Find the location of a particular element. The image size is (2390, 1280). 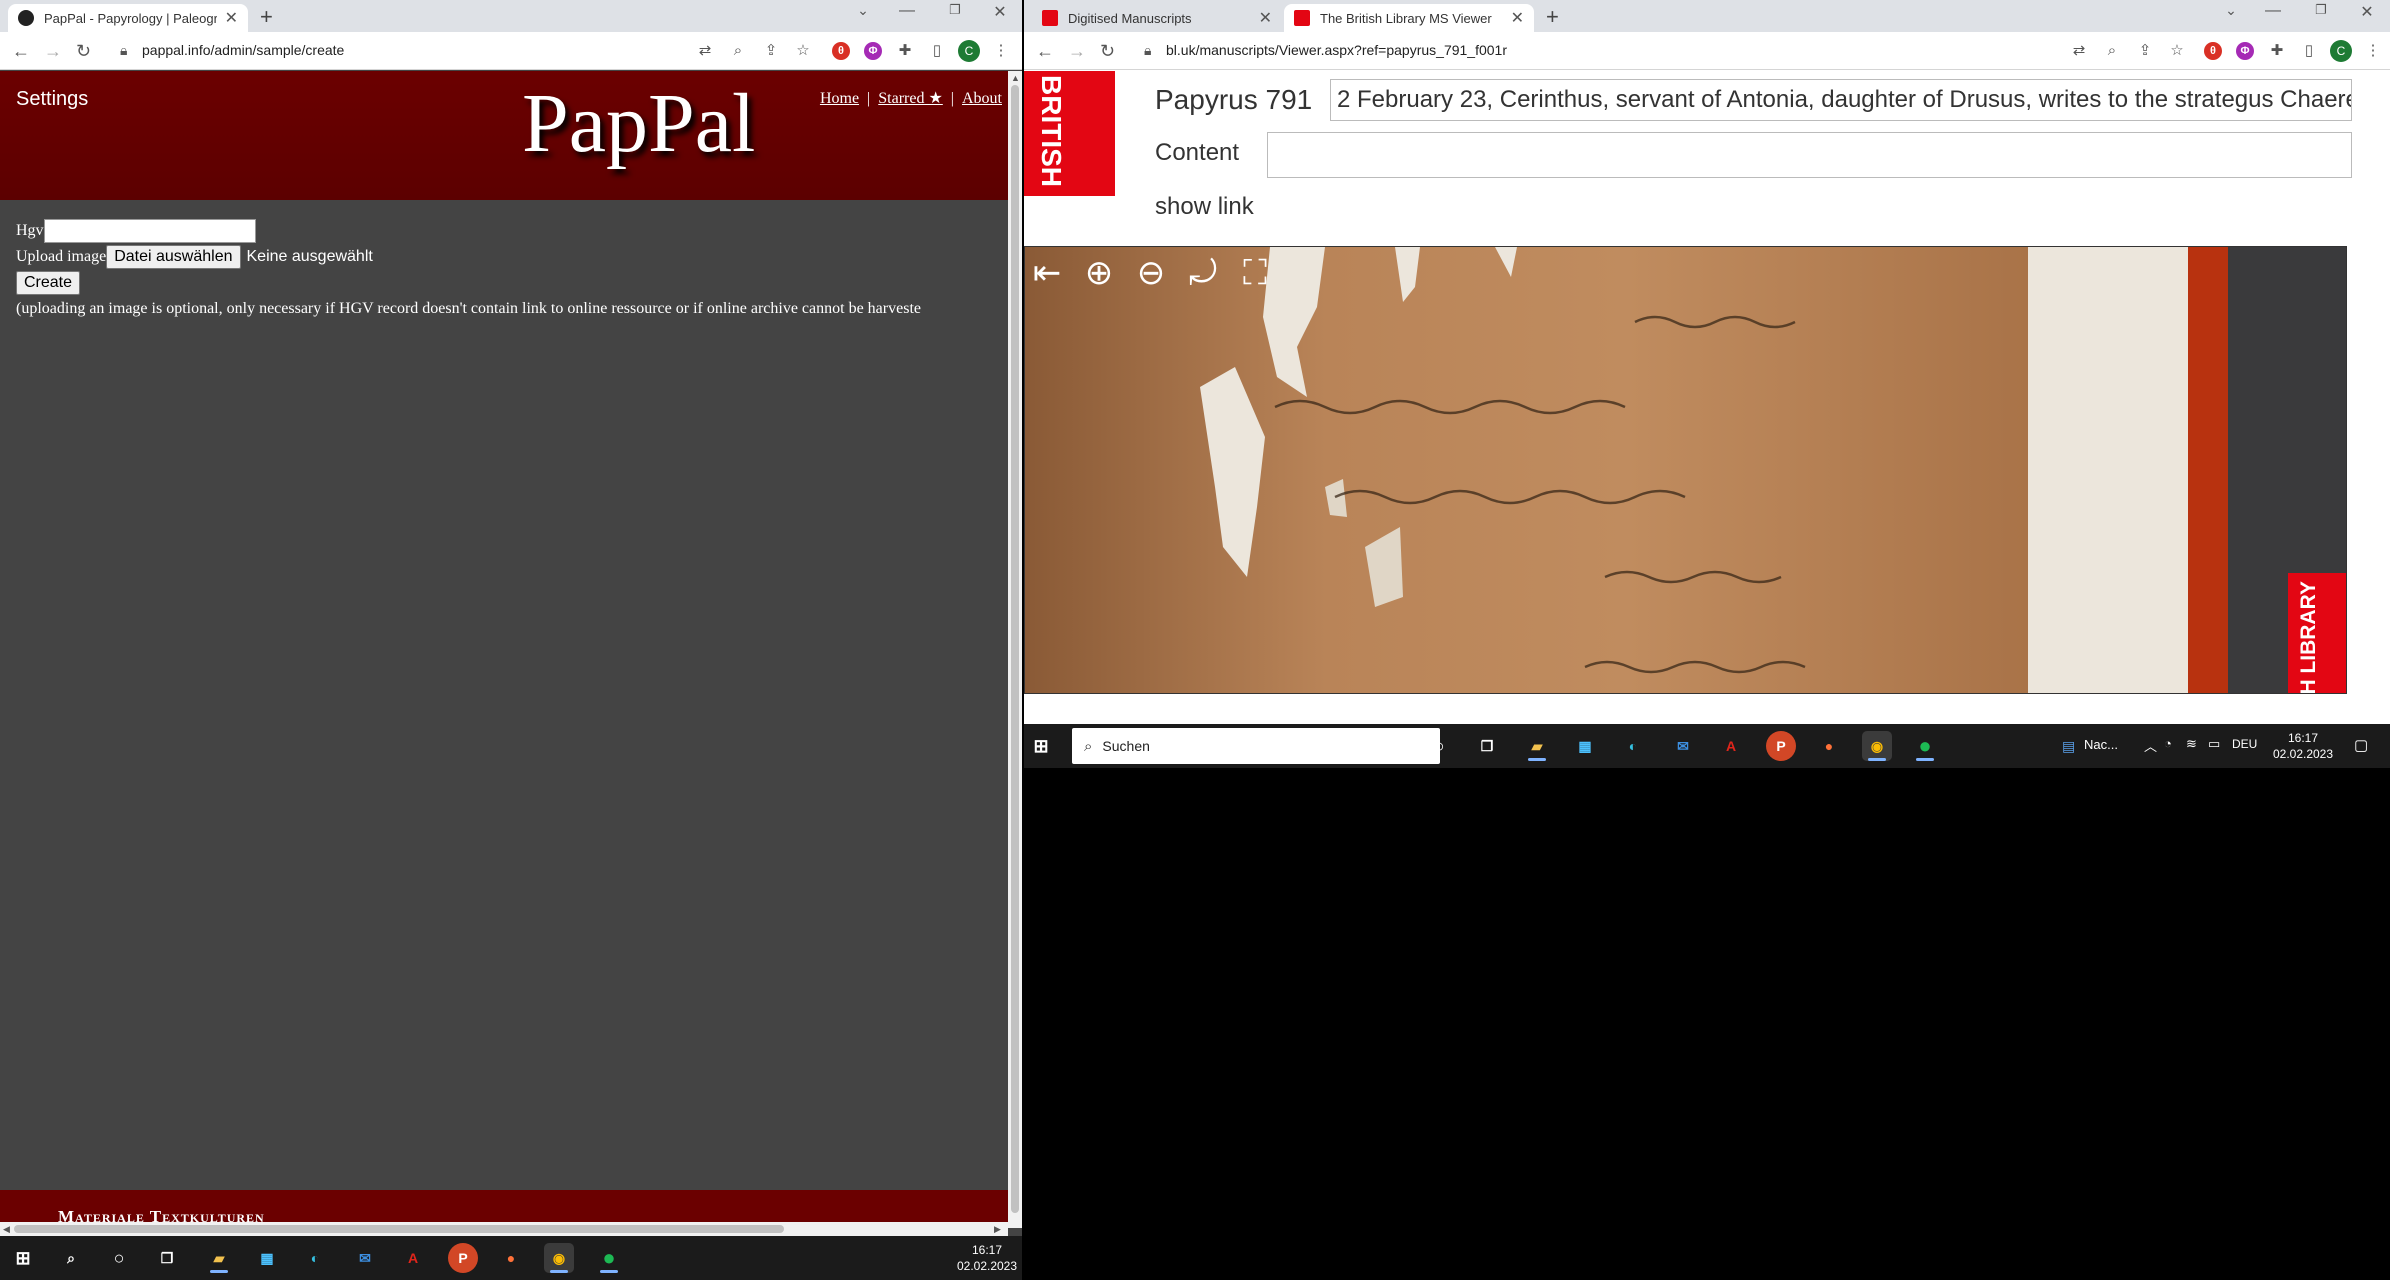

rotate-icon: ⤾ is located at coordinates (1203, 273).